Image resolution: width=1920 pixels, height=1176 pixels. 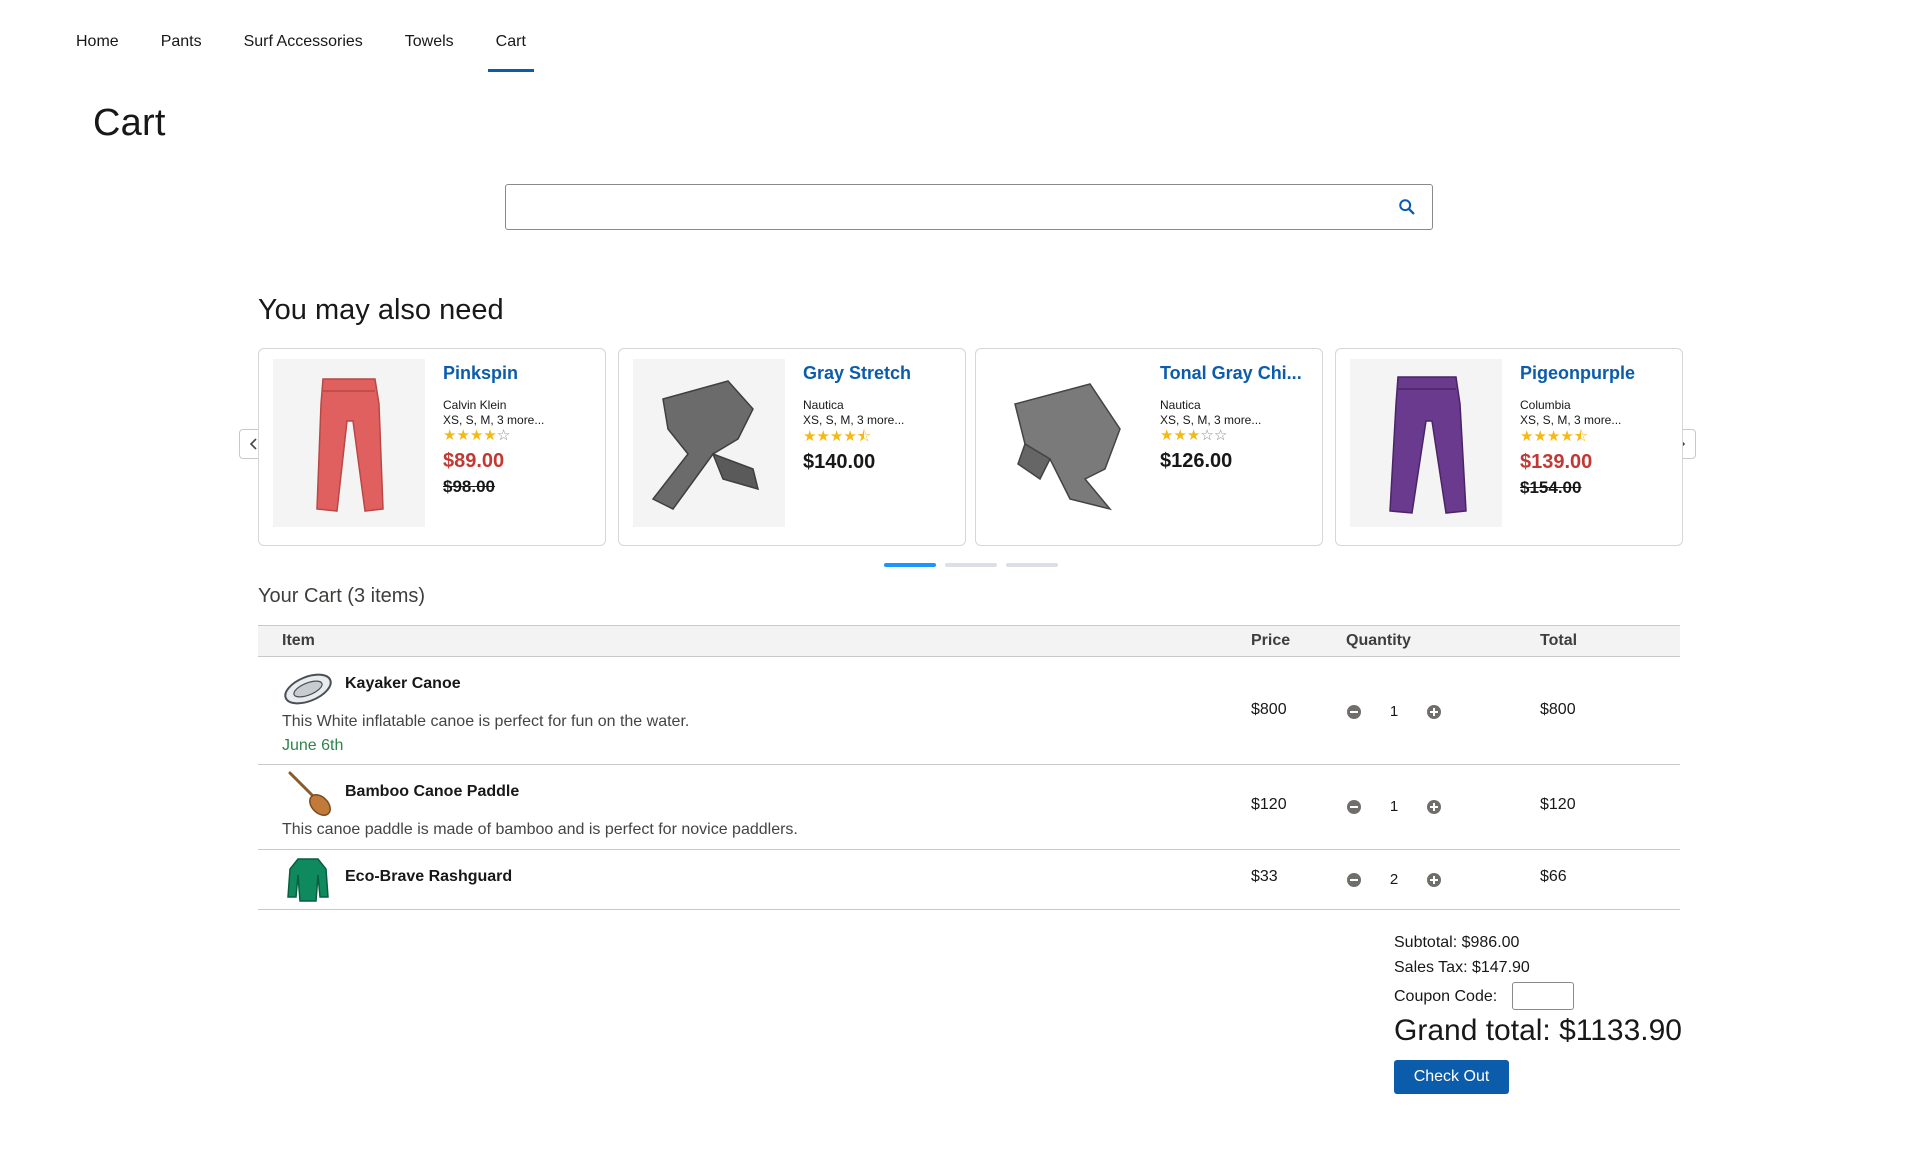 I want to click on product-image-rashguard, so click(x=308, y=879).